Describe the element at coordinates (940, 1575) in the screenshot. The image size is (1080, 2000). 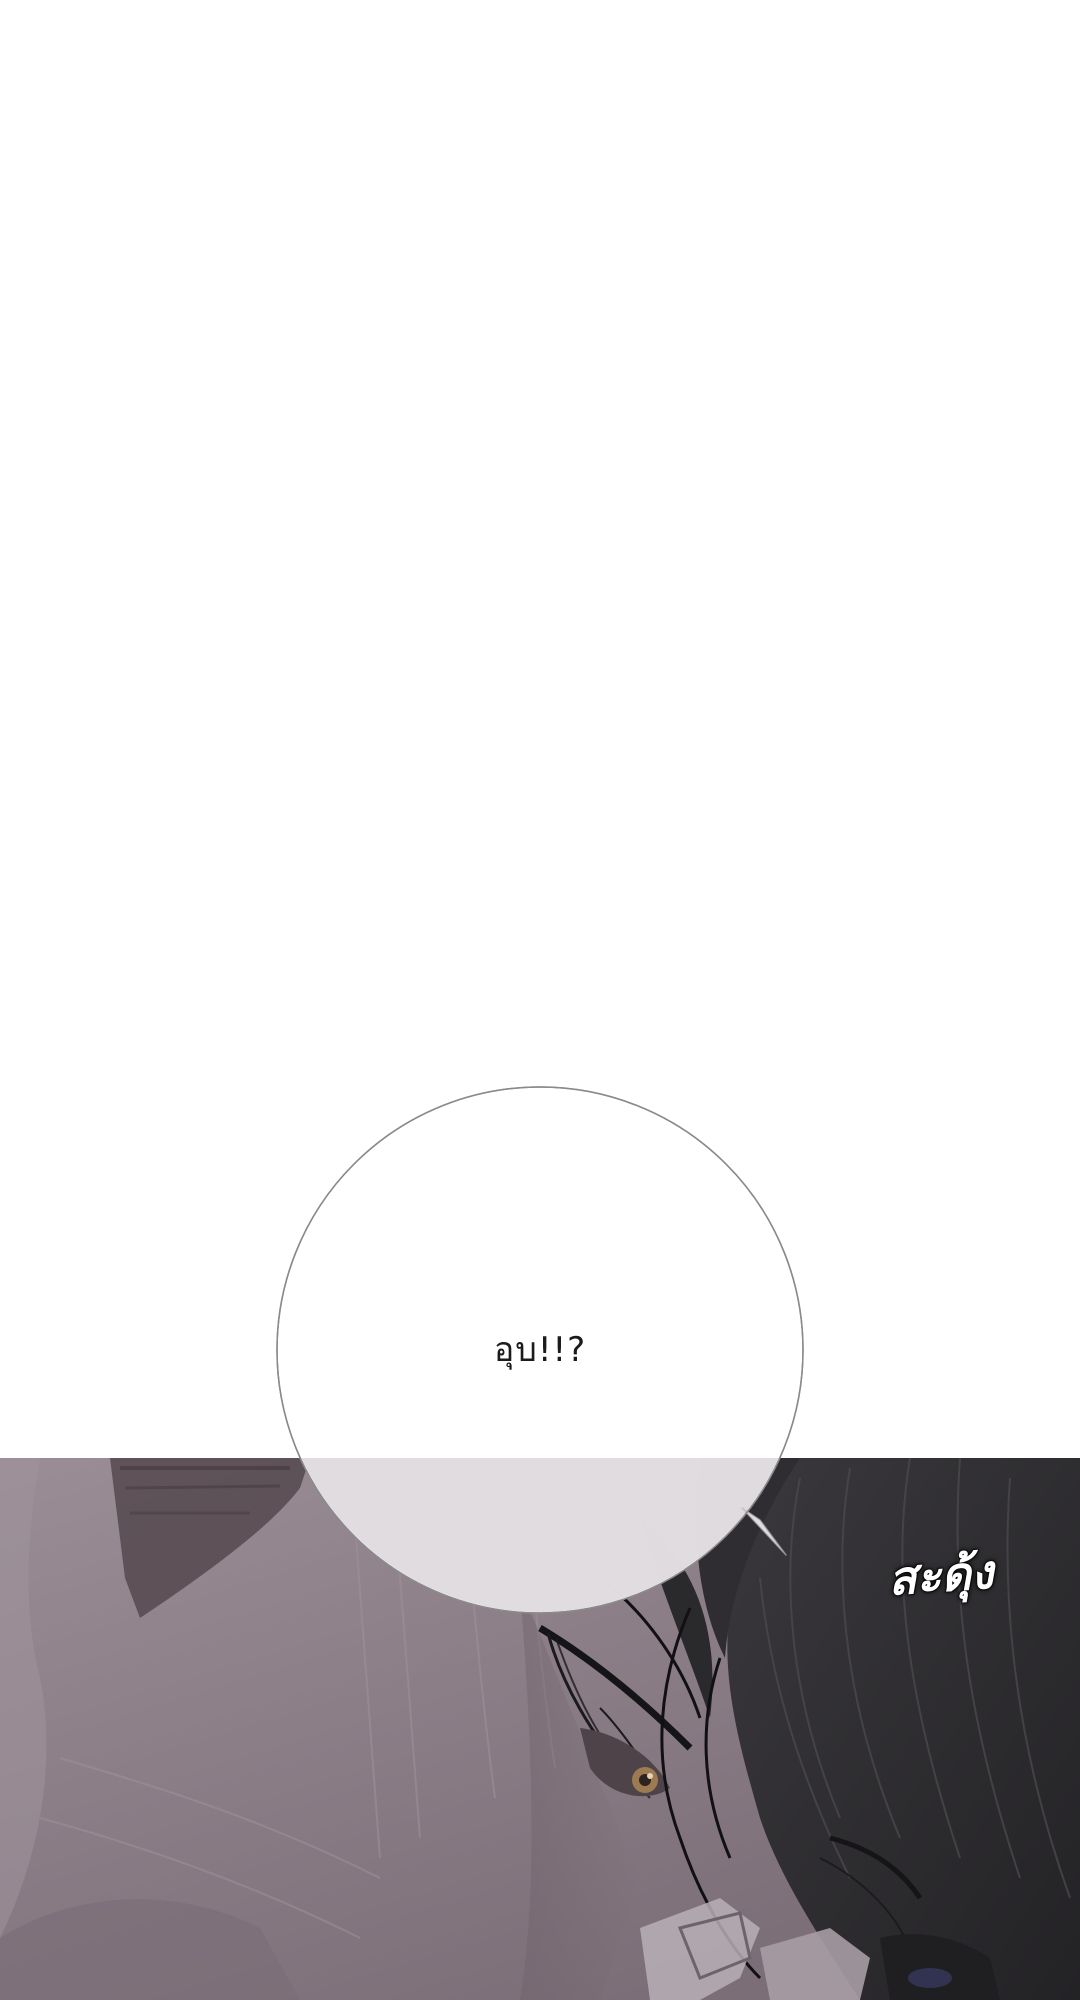
I see `sound-effect-text: สะดุ้ง` at that location.